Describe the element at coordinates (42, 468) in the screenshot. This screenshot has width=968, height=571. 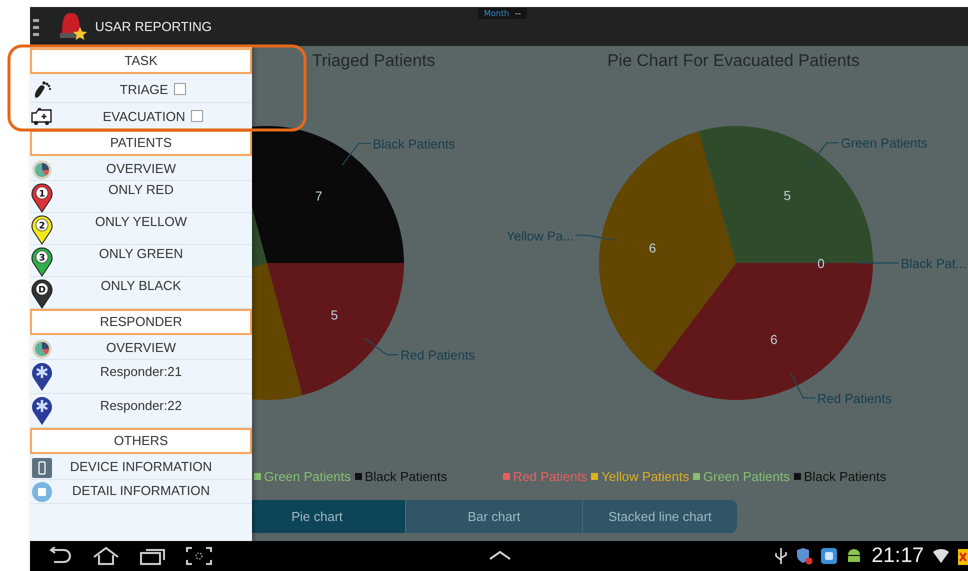
I see `phone-icon` at that location.